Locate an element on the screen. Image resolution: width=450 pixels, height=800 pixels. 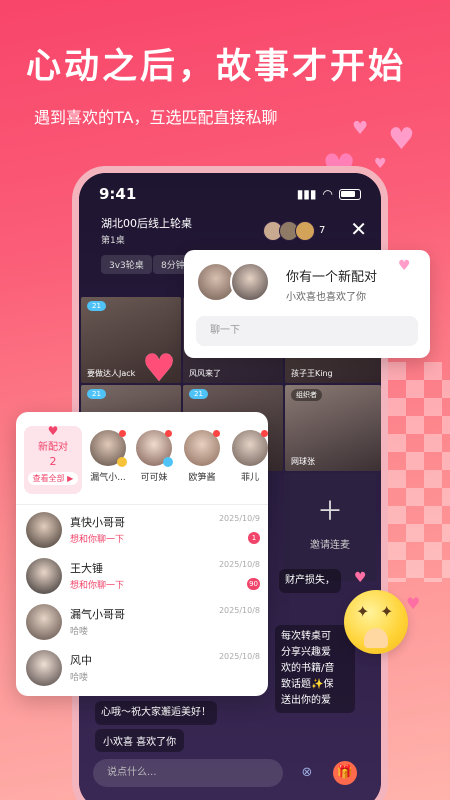
video-cell: 组织者 网球张 is located at coordinates (333, 428).